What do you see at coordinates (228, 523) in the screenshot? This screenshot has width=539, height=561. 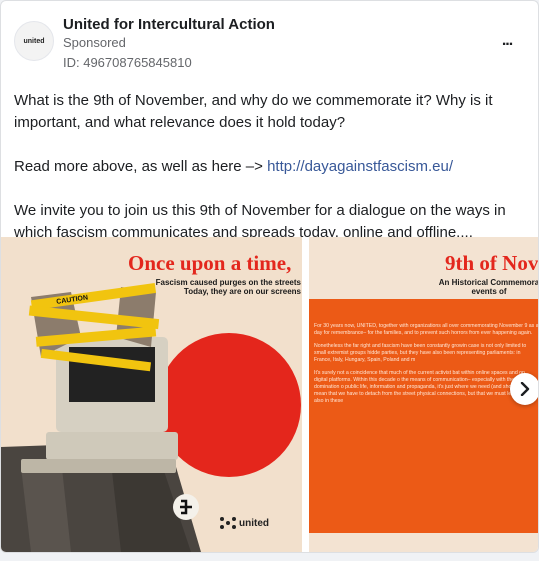 I see `united-logo-mark-icon` at bounding box center [228, 523].